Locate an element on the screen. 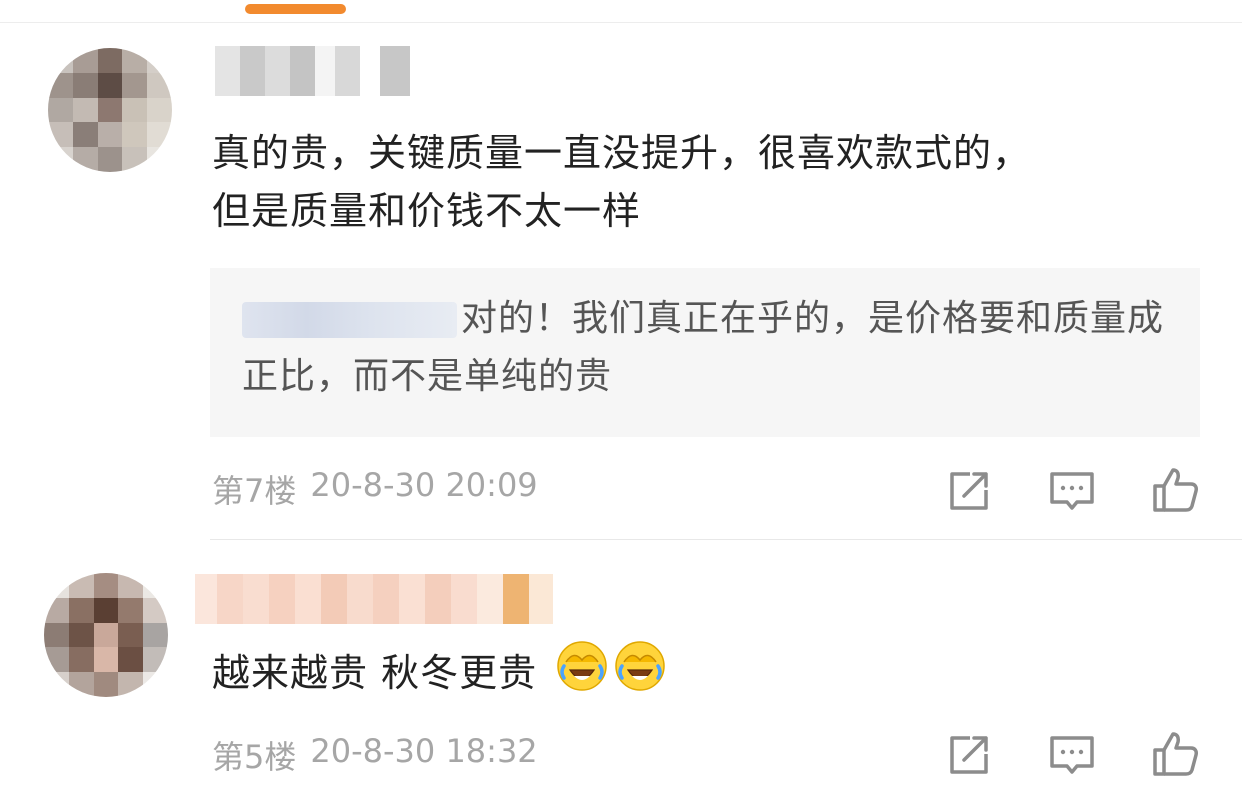 Image resolution: width=1242 pixels, height=801 pixels. timestamp: 20-8-30 20:09 is located at coordinates (424, 485).